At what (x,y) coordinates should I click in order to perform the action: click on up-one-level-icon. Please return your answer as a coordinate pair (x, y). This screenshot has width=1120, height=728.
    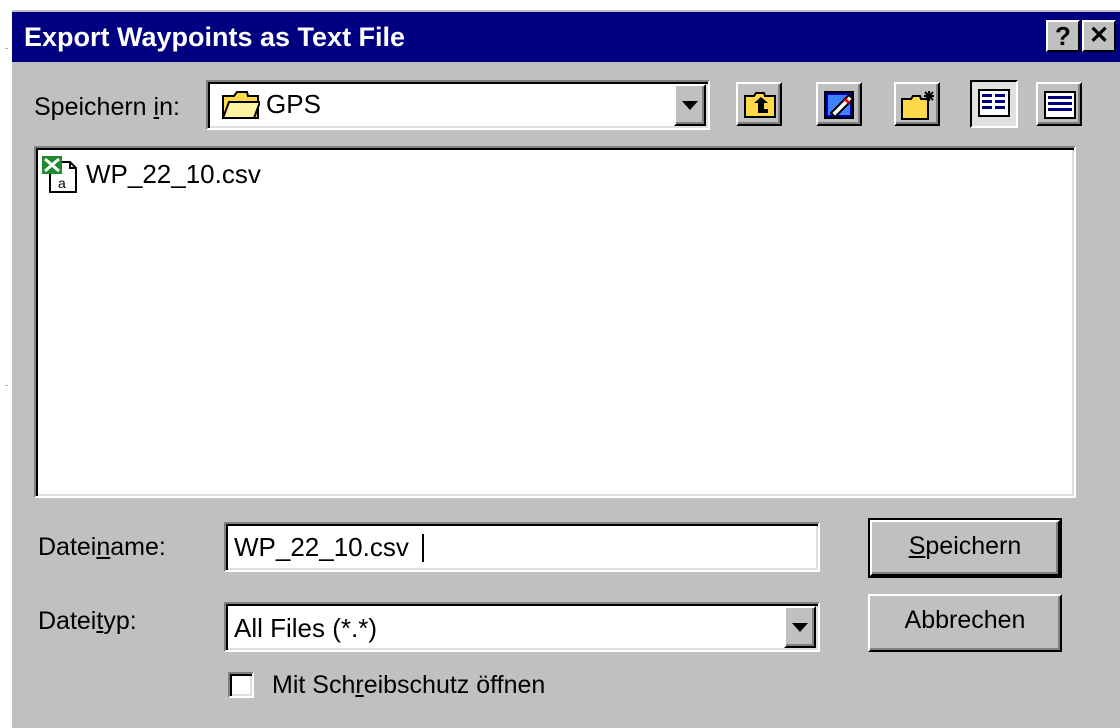
    Looking at the image, I should click on (760, 105).